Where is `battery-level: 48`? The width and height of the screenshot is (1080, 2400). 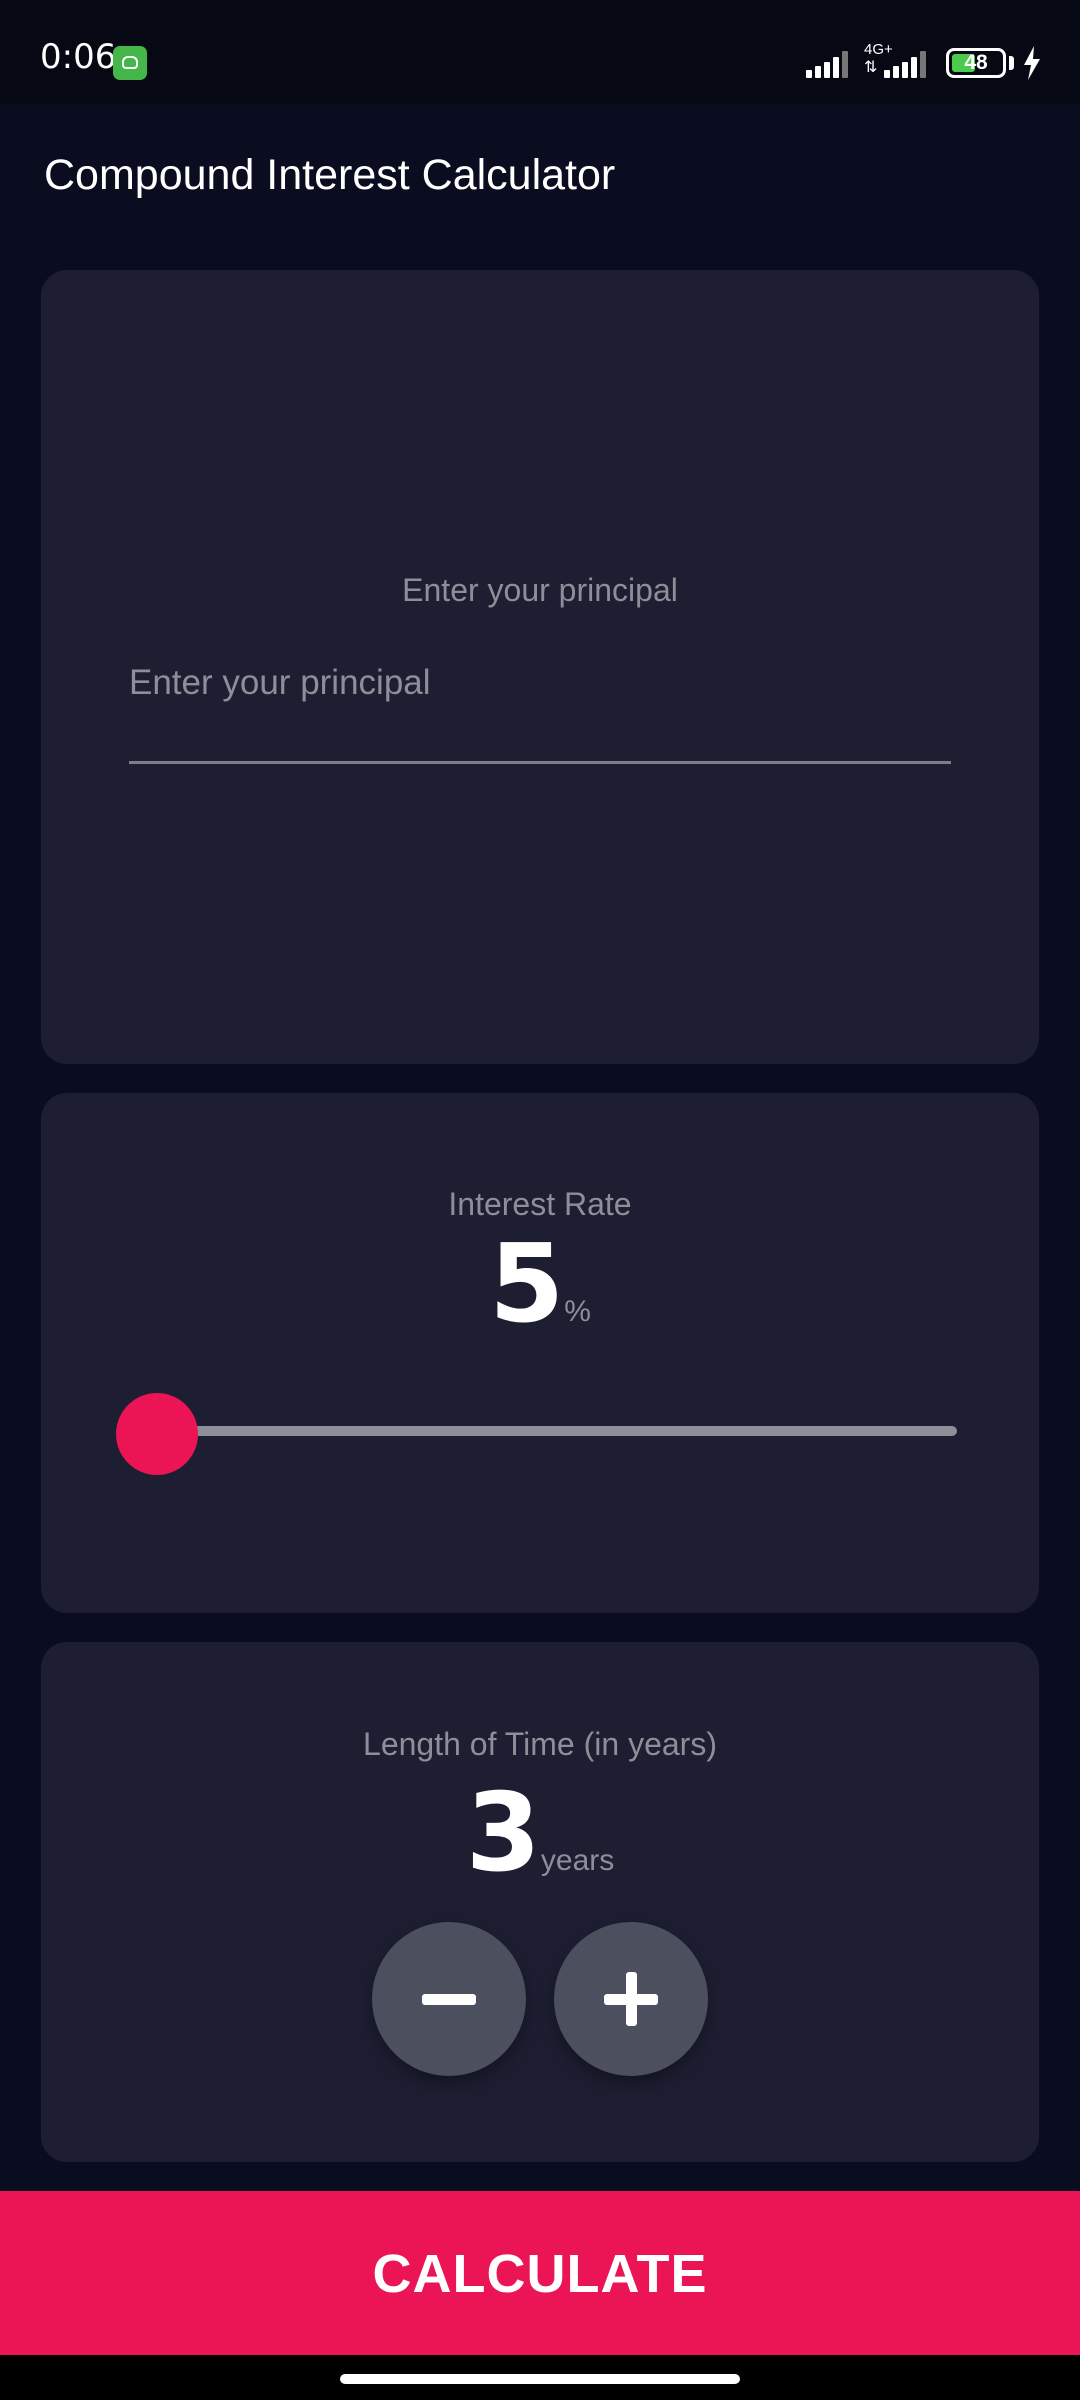 battery-level: 48 is located at coordinates (976, 62).